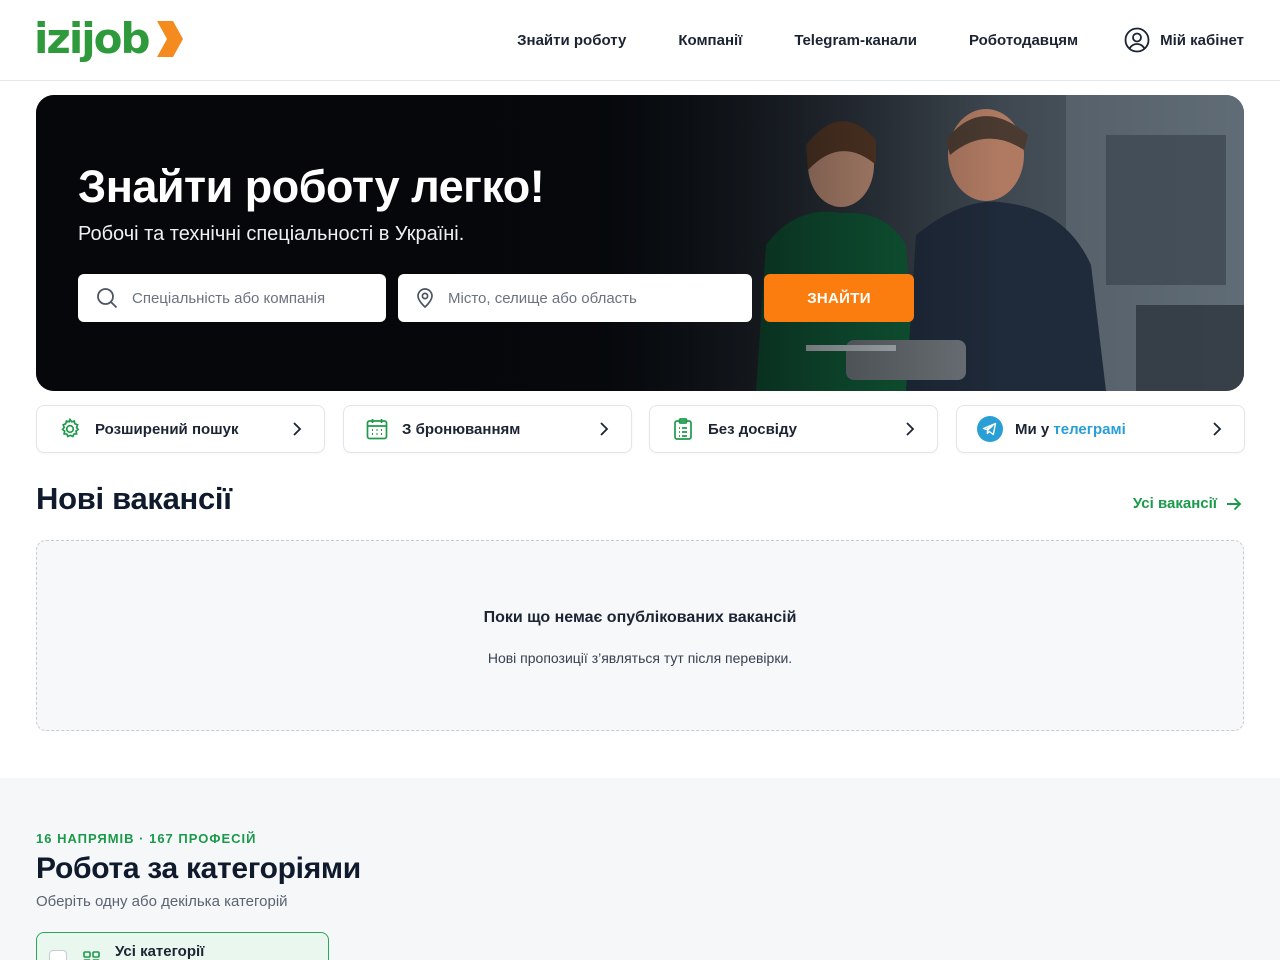  What do you see at coordinates (146, 838) in the screenshot?
I see `categories-kicker: 16 НАПРЯМІВ · 167 ПРОФЕСІЙ` at bounding box center [146, 838].